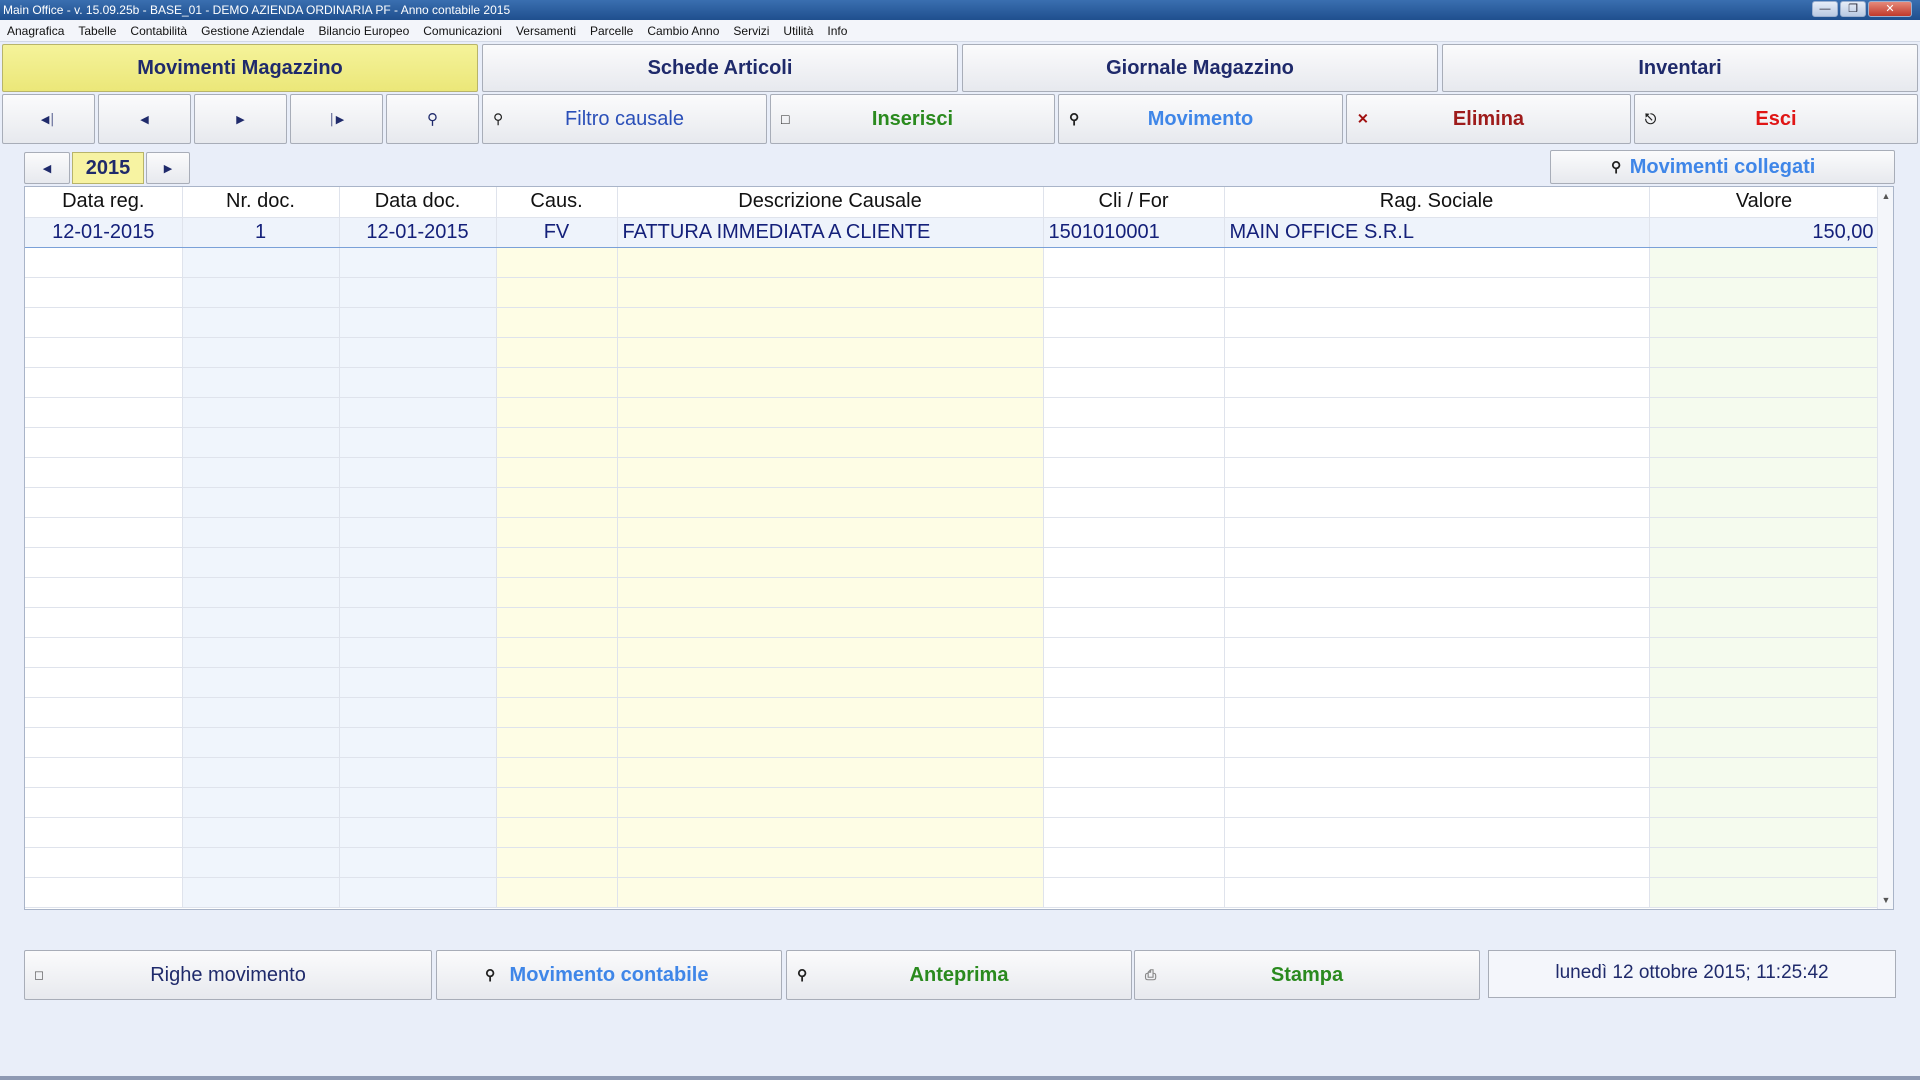 This screenshot has width=1920, height=1080. I want to click on column-header-caus: Caus., so click(557, 202).